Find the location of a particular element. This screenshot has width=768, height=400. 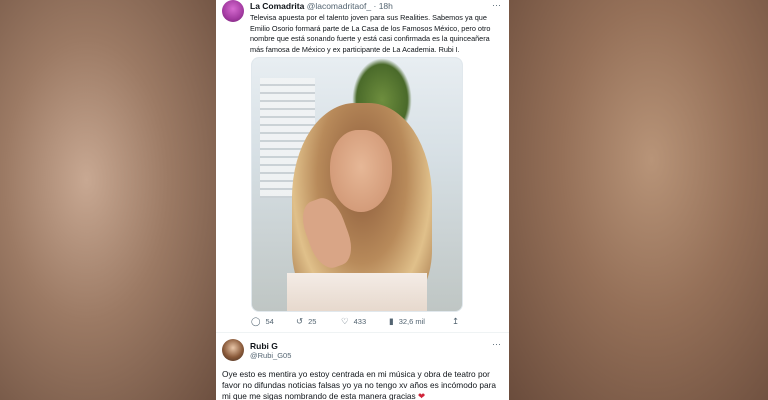

reply-button: ◯ 54 is located at coordinates (262, 321).